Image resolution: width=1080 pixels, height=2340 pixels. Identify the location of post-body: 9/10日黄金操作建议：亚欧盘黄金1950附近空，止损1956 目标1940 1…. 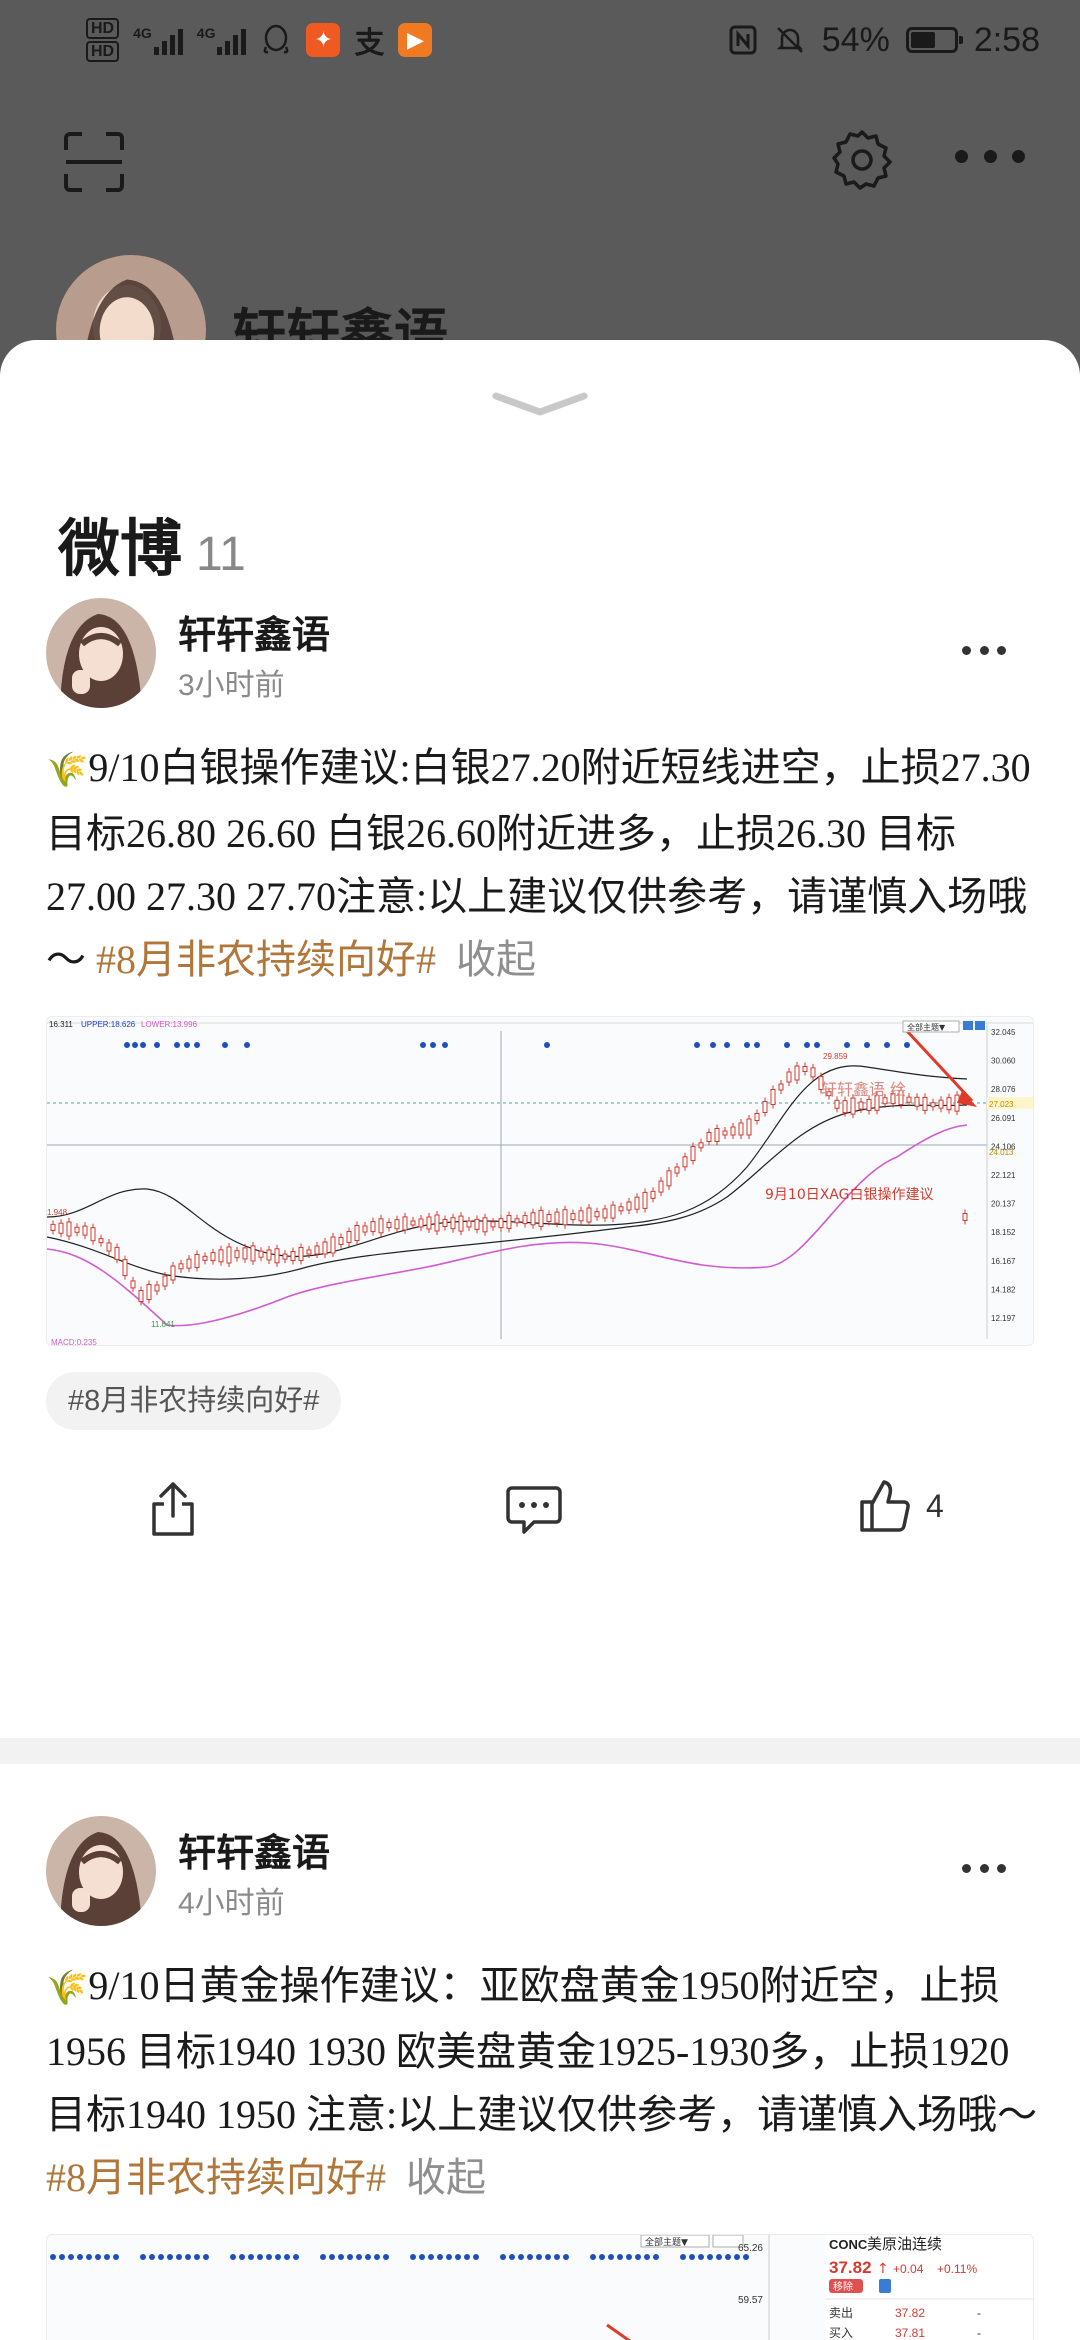
(542, 2050).